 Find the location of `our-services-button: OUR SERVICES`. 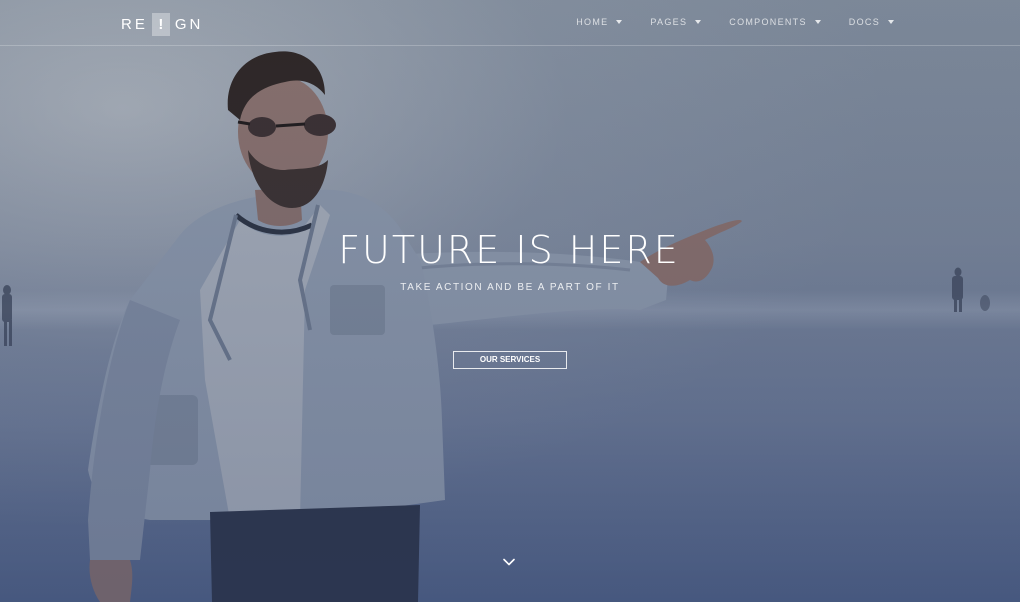

our-services-button: OUR SERVICES is located at coordinates (510, 360).